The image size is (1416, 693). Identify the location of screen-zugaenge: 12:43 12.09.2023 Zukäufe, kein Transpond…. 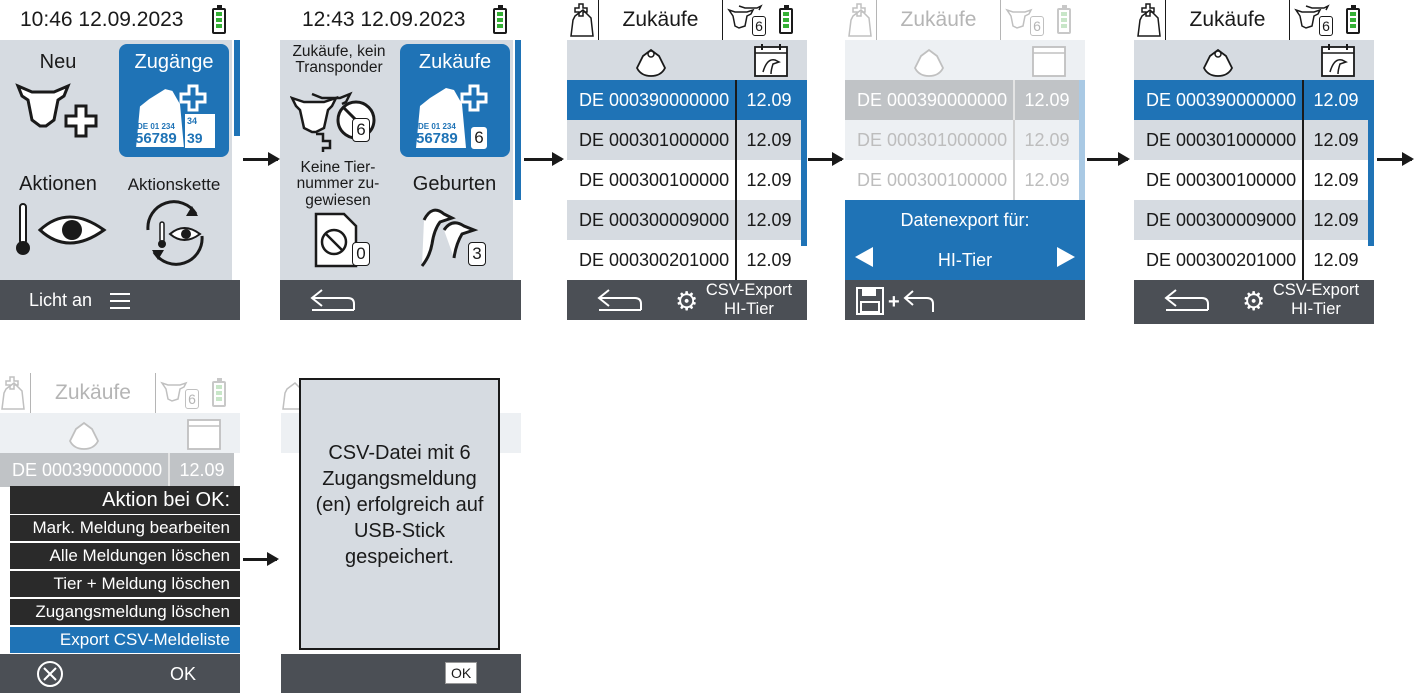
(400, 160).